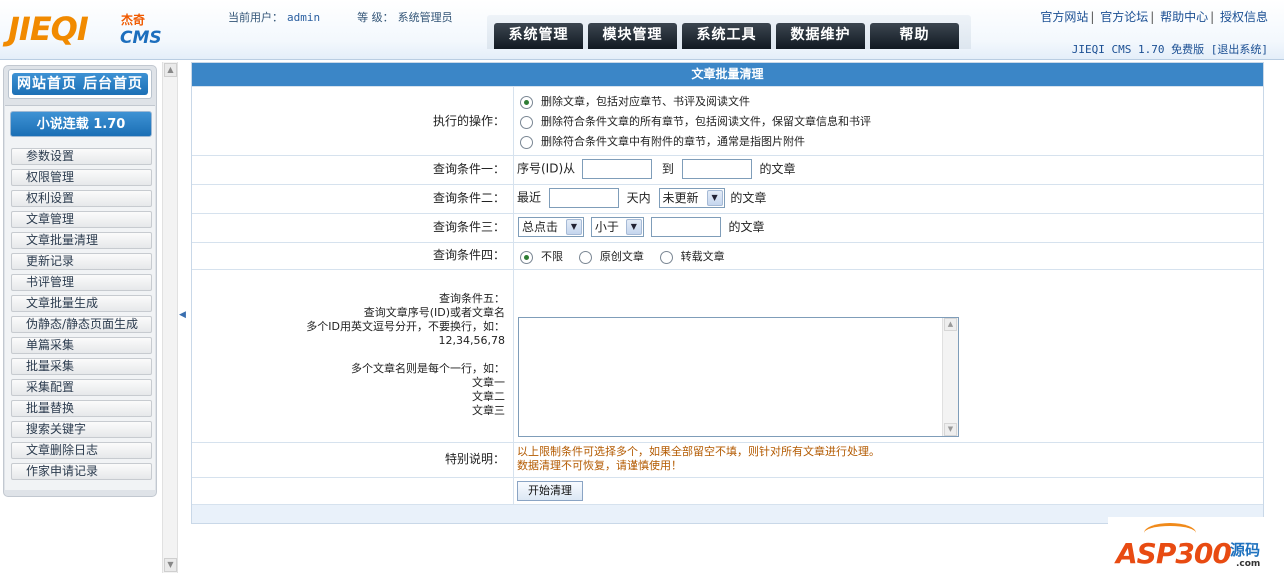 The image size is (1284, 573). What do you see at coordinates (583, 198) in the screenshot?
I see `days-input` at bounding box center [583, 198].